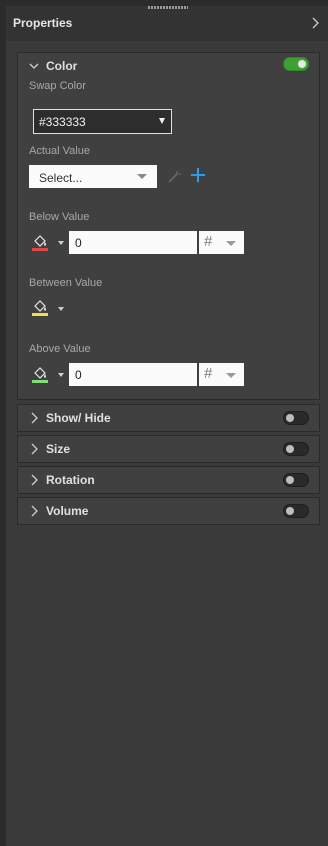 This screenshot has height=846, width=328. I want to click on size-title: Size, so click(58, 449).